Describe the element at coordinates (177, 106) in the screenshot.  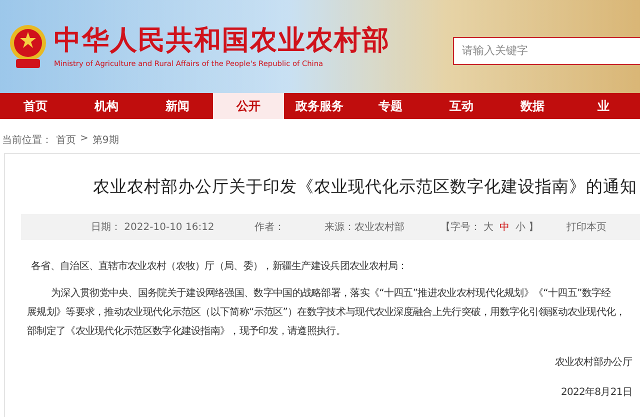
I see `nav-tab: 新闻` at that location.